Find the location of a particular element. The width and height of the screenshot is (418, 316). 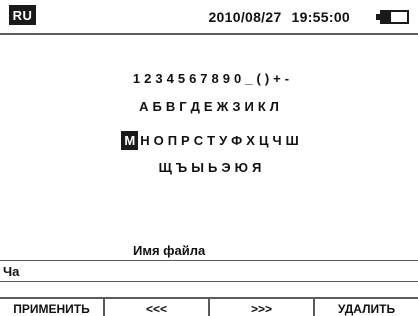

datetime: 2010/08/27 19:55:00 is located at coordinates (279, 17).